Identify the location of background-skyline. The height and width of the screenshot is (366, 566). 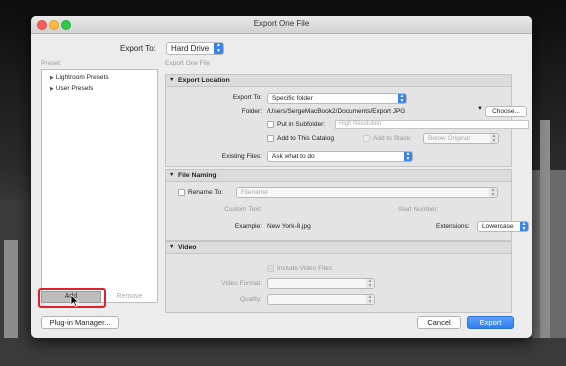
(283, 352).